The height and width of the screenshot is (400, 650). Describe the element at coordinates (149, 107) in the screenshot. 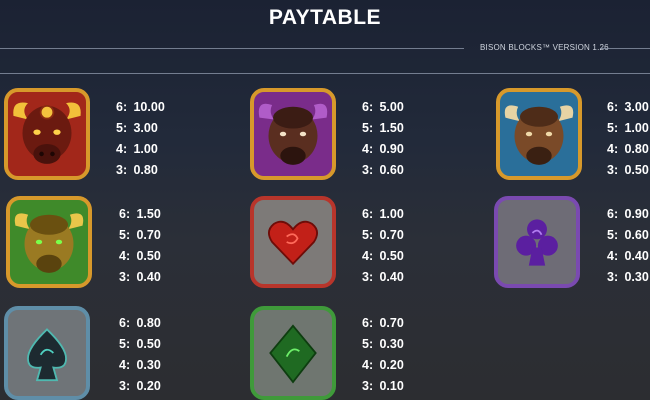

I see `payout-value: 10.00` at that location.